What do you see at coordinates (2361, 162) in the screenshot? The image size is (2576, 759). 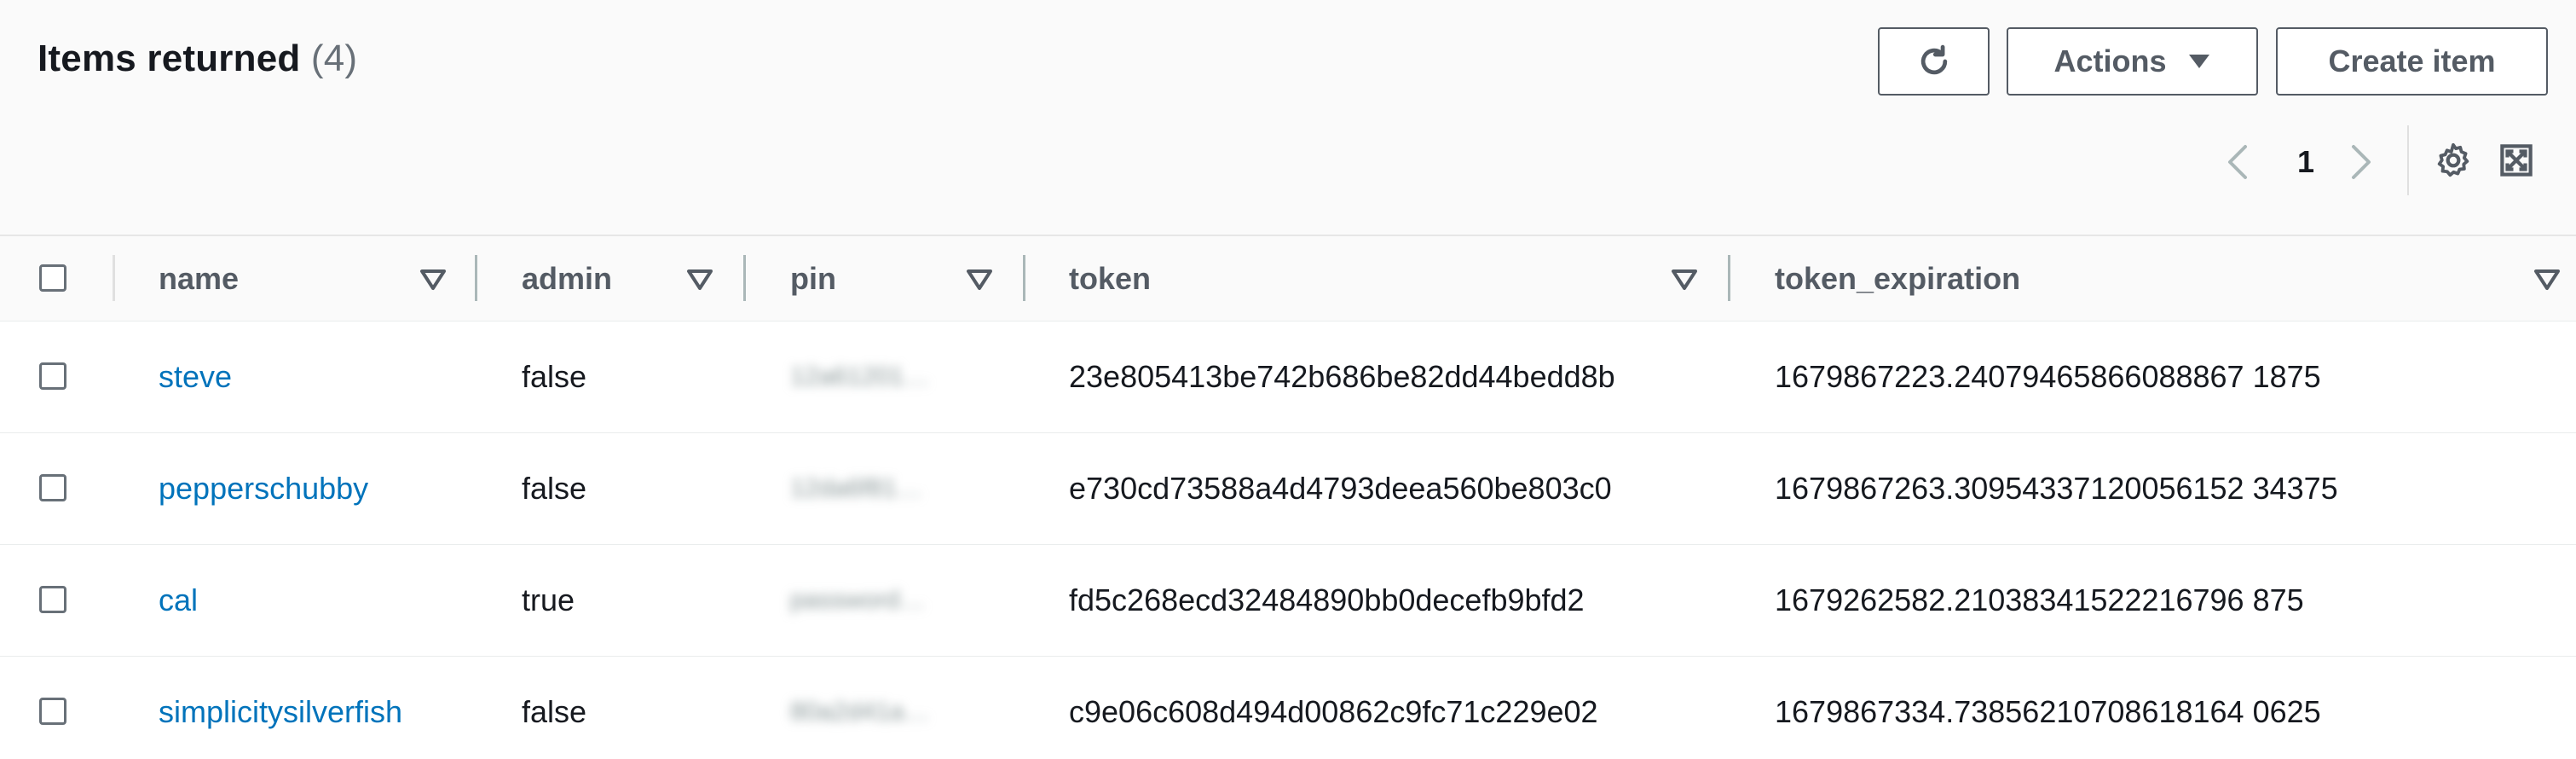 I see `chevron-right-icon` at bounding box center [2361, 162].